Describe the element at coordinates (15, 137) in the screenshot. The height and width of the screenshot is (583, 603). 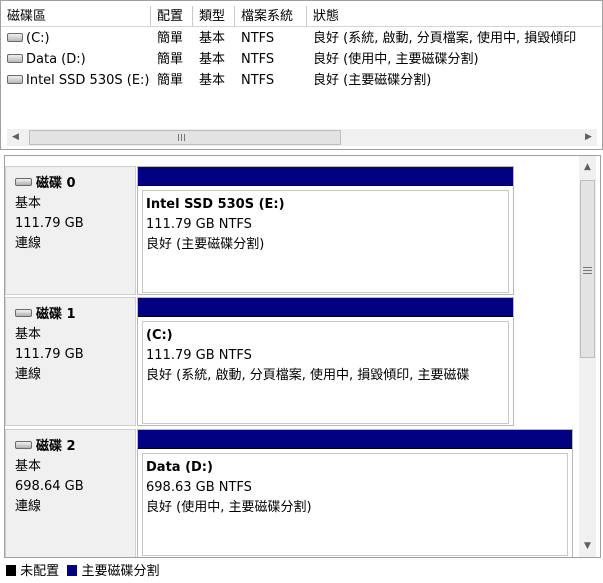
I see `scroll-left-icon: ◀` at that location.